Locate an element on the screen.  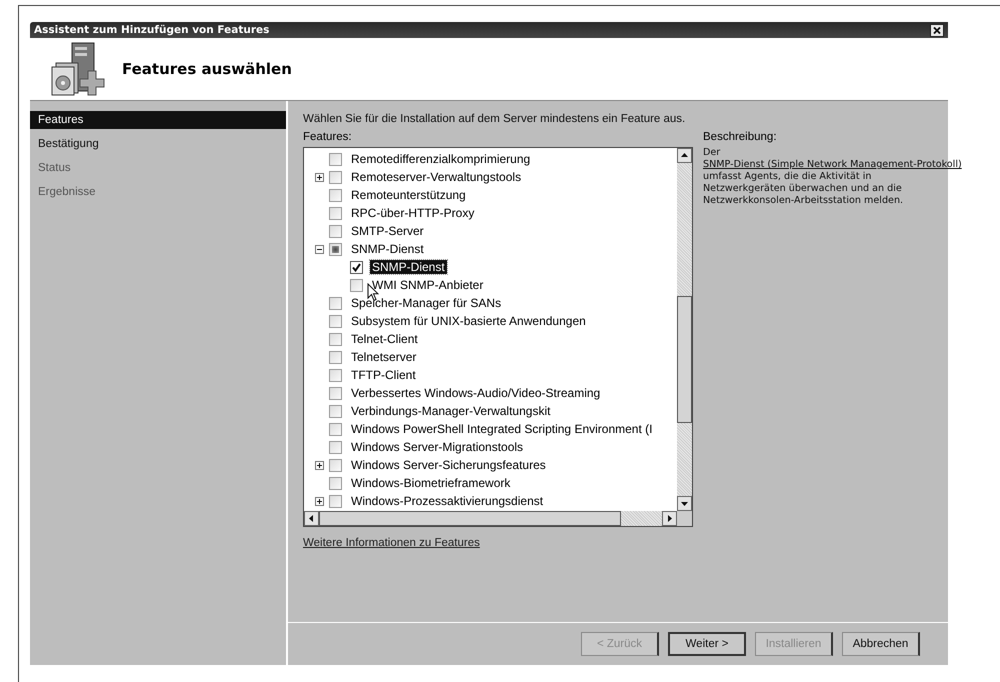
feature-item: Windows-Biometrieframework is located at coordinates (430, 483).